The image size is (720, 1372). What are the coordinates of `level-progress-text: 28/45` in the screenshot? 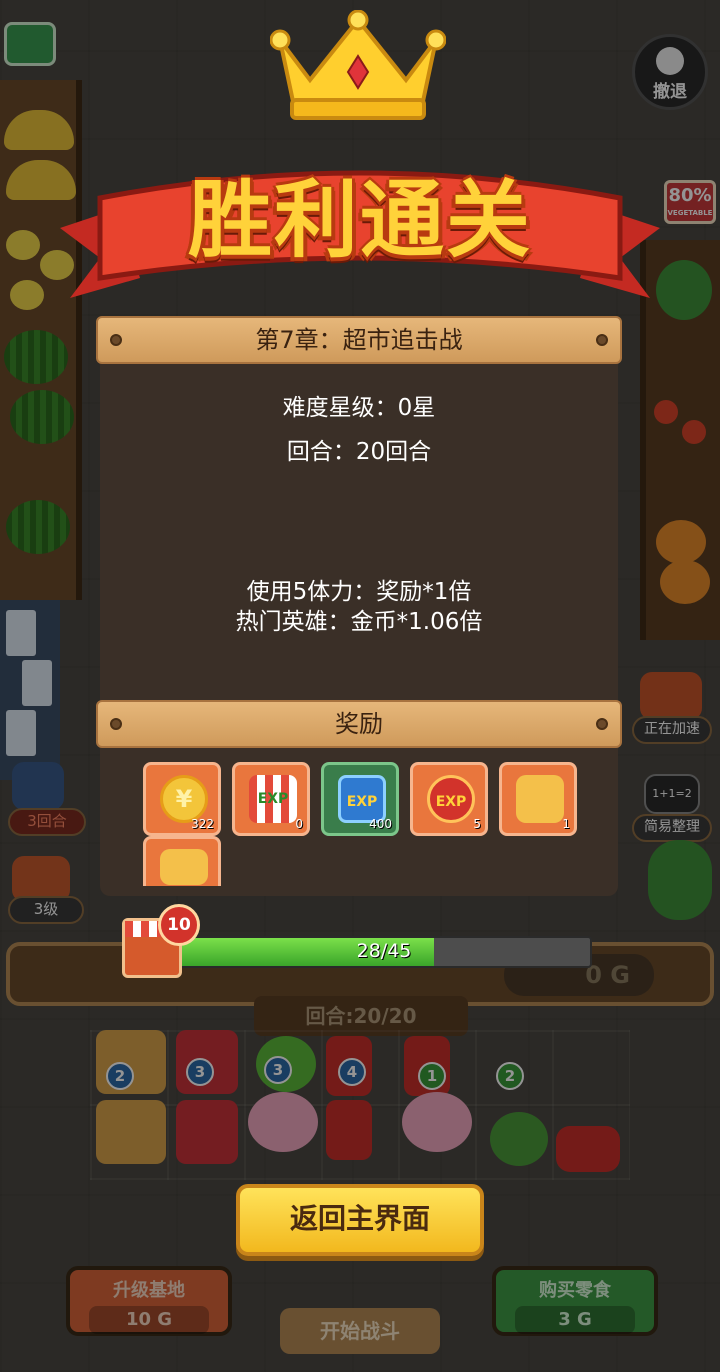 It's located at (384, 951).